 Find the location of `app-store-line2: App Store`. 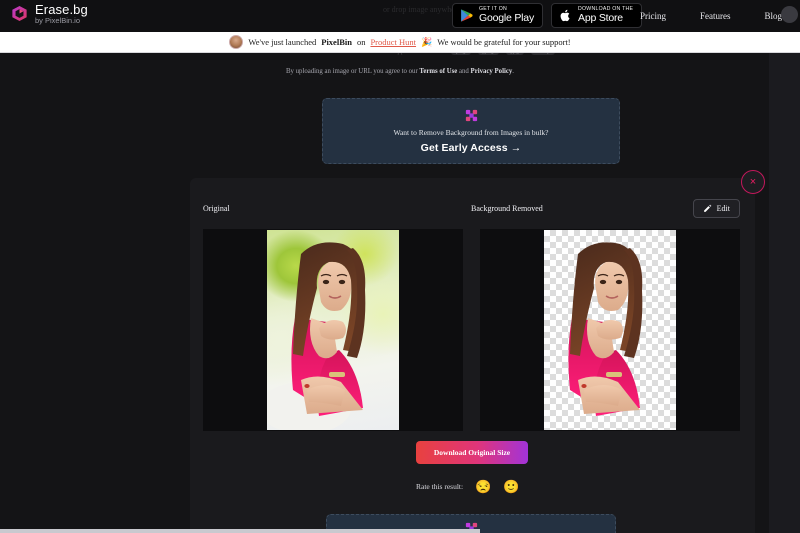

app-store-line2: App Store is located at coordinates (600, 18).